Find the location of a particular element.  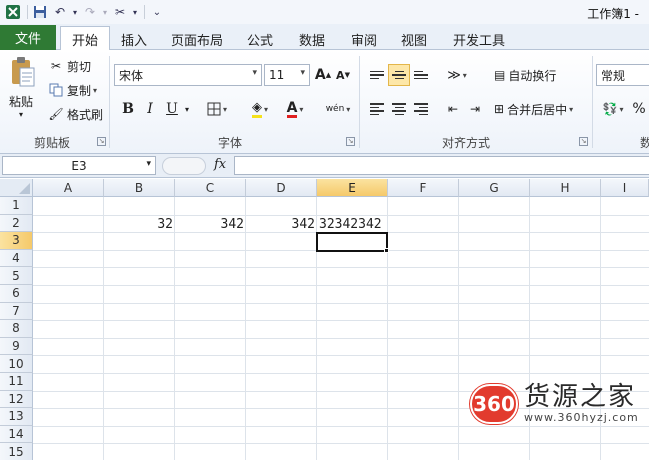

name-box: E3 ▾ is located at coordinates (79, 165).